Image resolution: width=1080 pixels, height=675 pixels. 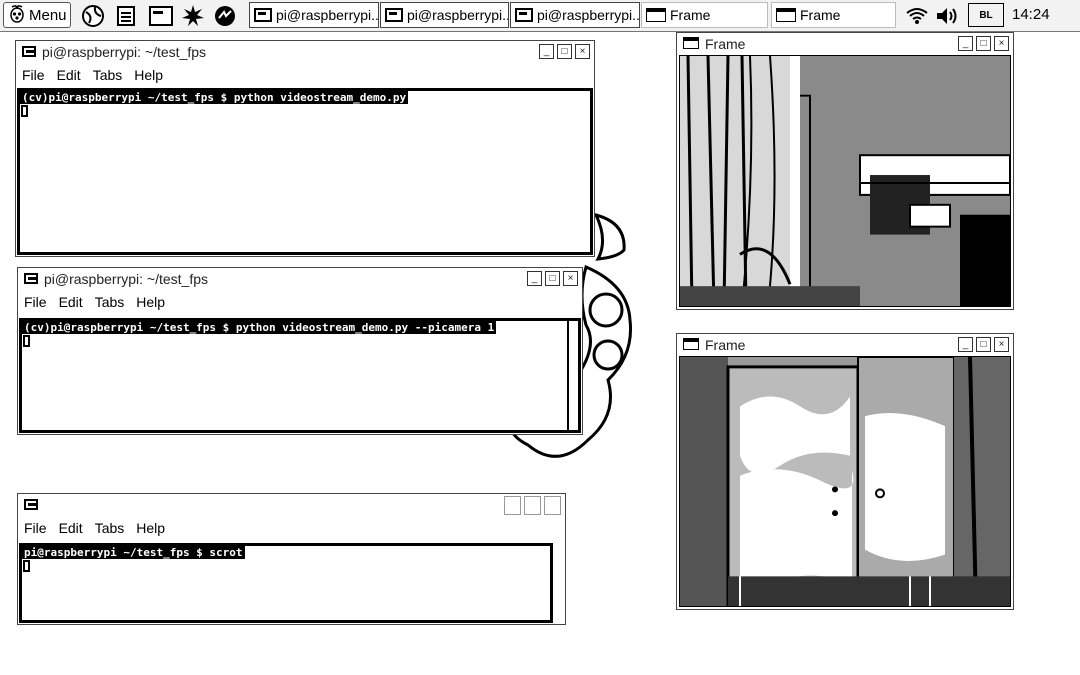 I want to click on globe-icon, so click(x=93, y=16).